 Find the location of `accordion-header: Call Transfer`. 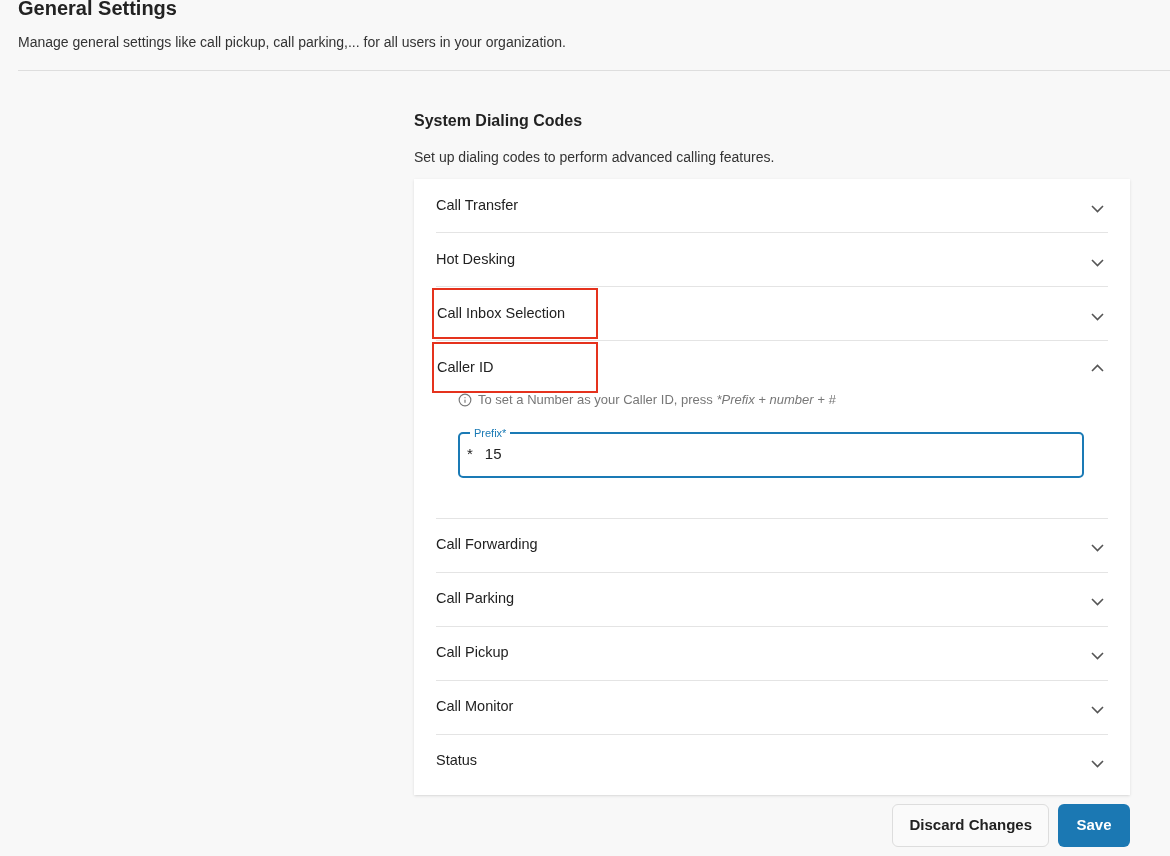

accordion-header: Call Transfer is located at coordinates (772, 205).